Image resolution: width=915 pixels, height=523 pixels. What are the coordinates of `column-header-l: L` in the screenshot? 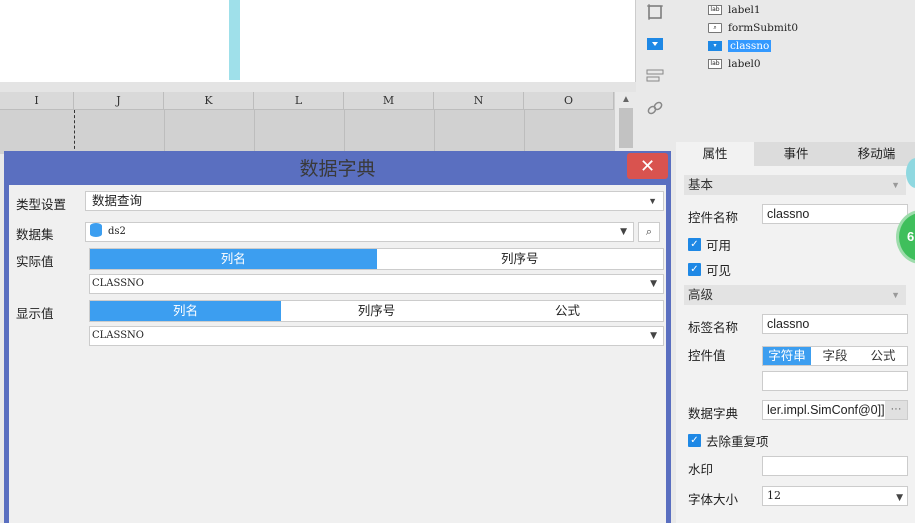 It's located at (299, 101).